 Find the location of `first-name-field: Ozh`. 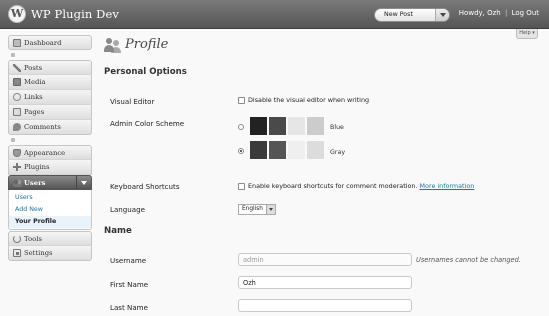

first-name-field: Ozh is located at coordinates (325, 282).